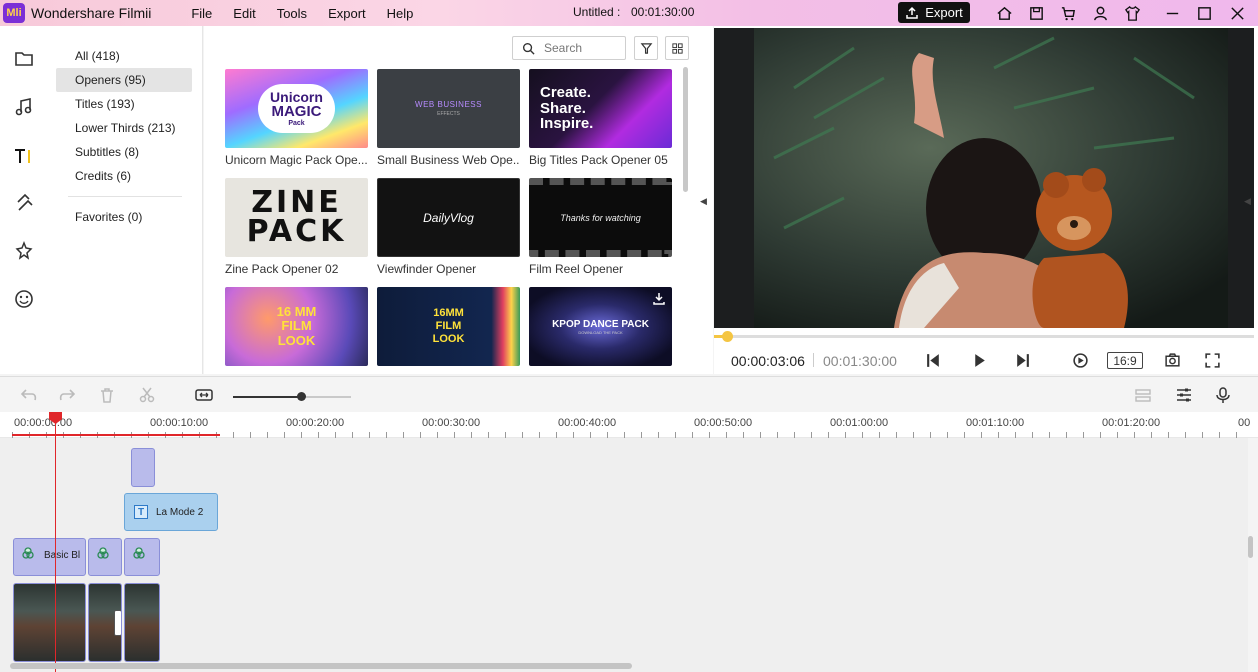  Describe the element at coordinates (597, 12) in the screenshot. I see `project-title: Untitled :` at that location.